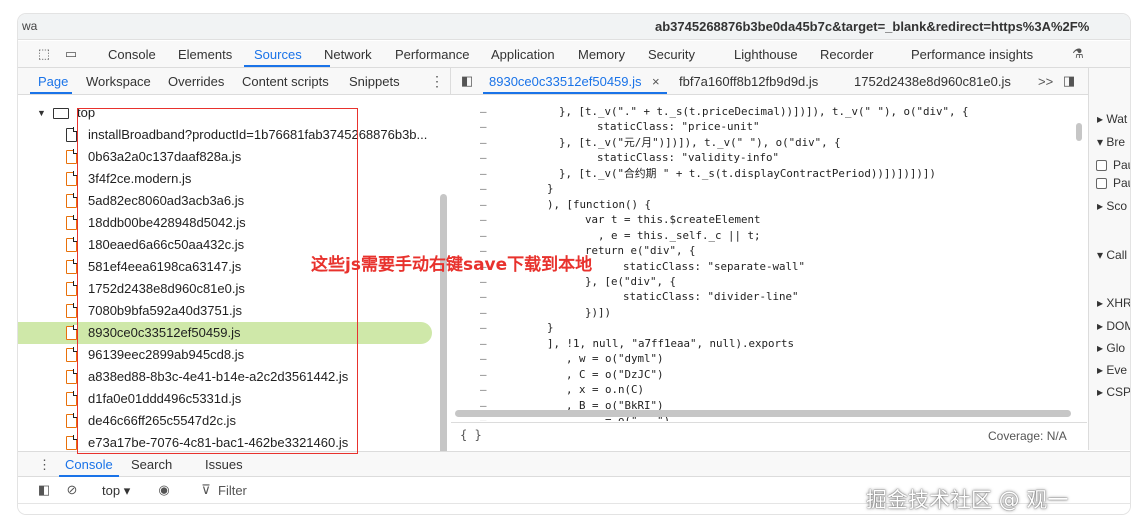 This screenshot has width=1147, height=532. Describe the element at coordinates (51, 93) in the screenshot. I see `nav-active-indicator` at that location.